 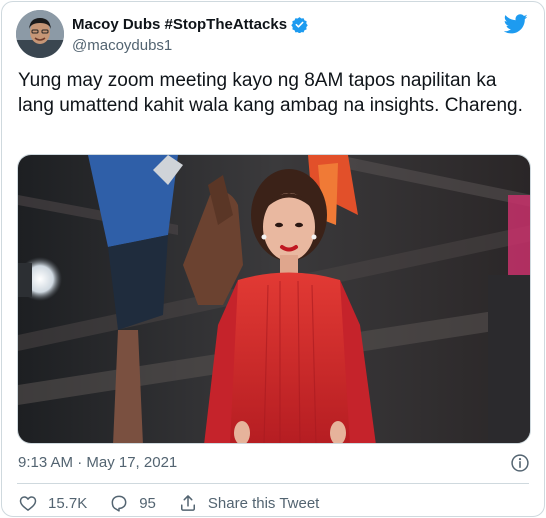 I want to click on heart-icon, so click(x=28, y=503).